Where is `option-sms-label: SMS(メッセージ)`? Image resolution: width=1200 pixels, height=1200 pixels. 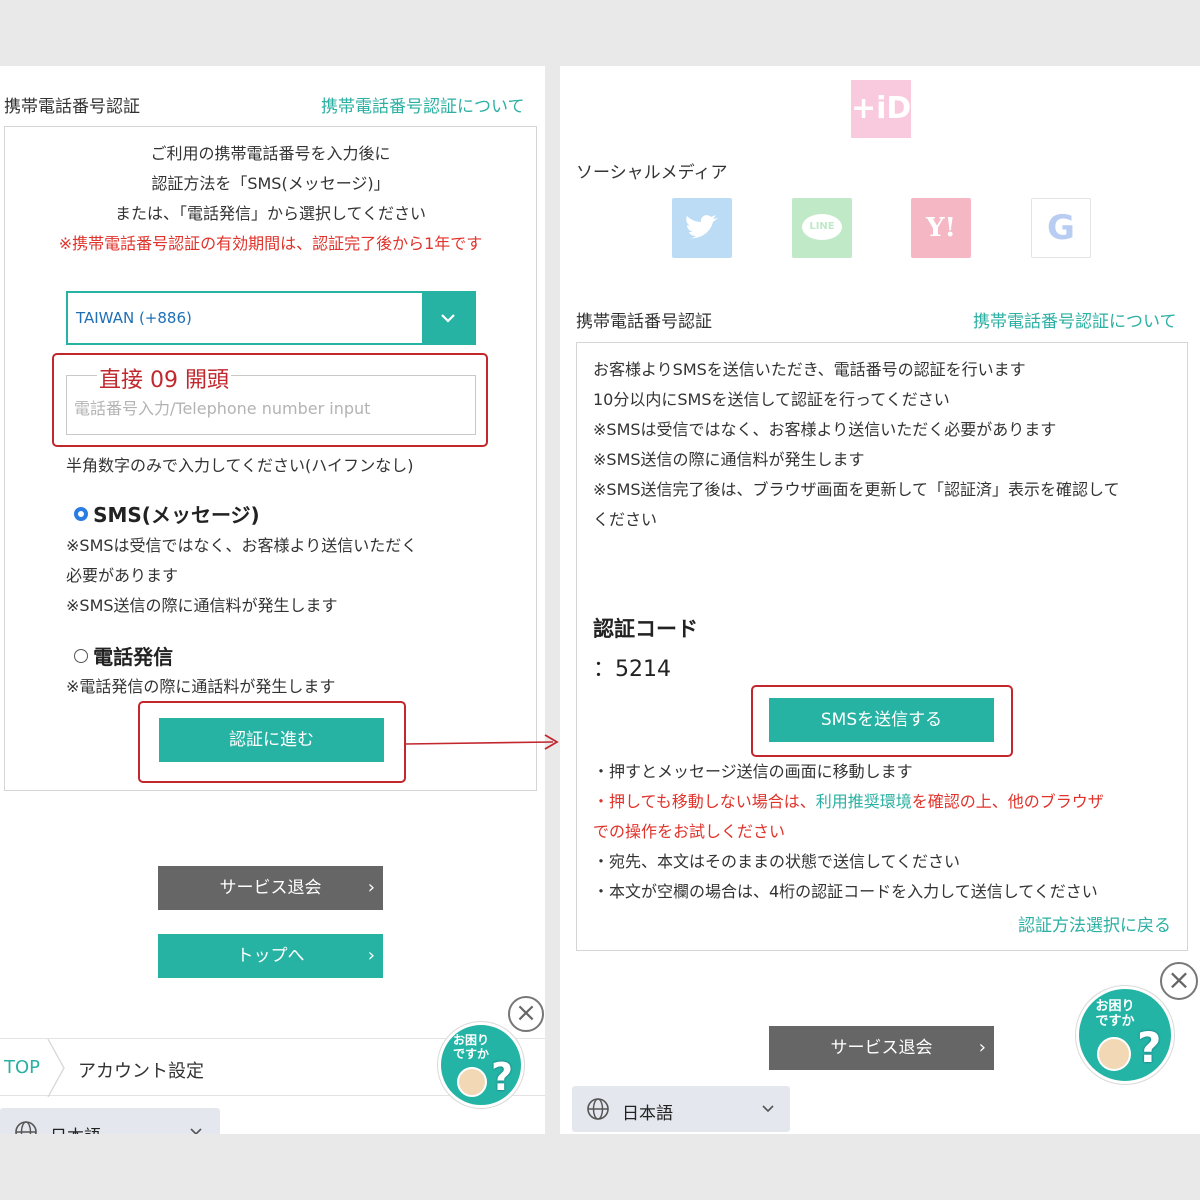 option-sms-label: SMS(メッセージ) is located at coordinates (176, 515).